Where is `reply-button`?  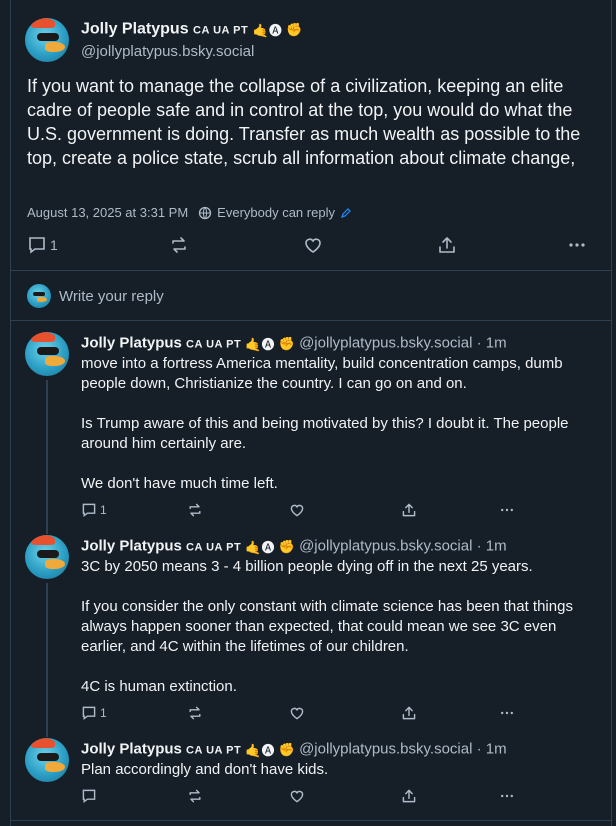 reply-button is located at coordinates (90, 796).